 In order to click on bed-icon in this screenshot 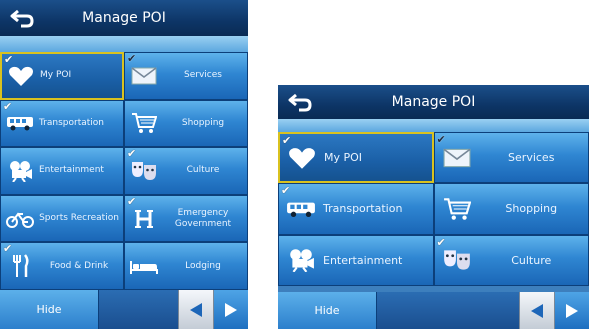, I will do `click(144, 268)`.